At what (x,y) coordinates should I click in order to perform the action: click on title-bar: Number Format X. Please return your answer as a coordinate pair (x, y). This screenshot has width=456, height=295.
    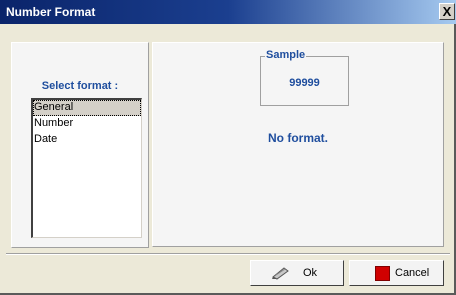
    Looking at the image, I should click on (228, 12).